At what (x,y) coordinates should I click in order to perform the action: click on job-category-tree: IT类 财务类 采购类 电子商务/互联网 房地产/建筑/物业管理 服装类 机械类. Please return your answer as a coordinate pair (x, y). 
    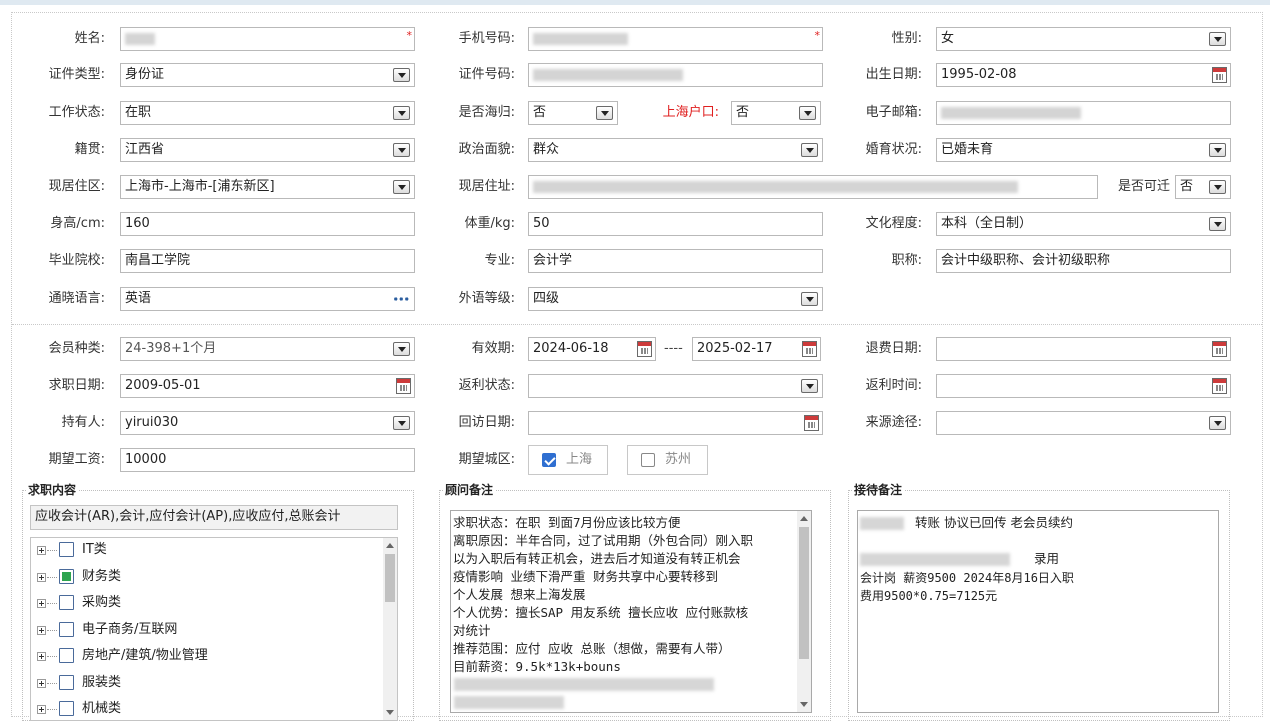
    Looking at the image, I should click on (214, 629).